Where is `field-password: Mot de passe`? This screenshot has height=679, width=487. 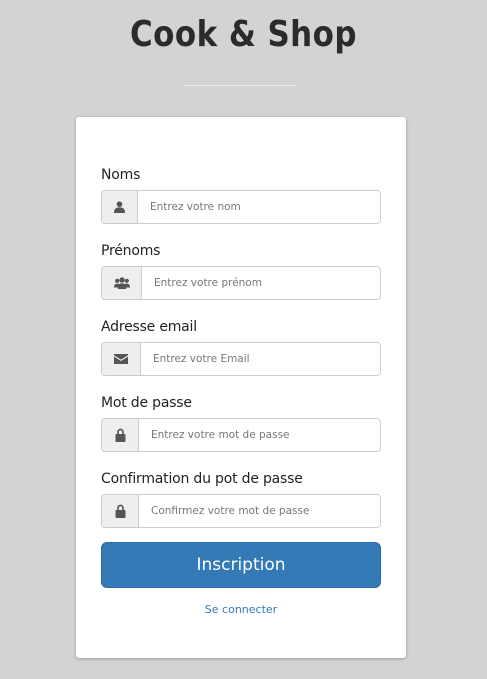 field-password: Mot de passe is located at coordinates (241, 423).